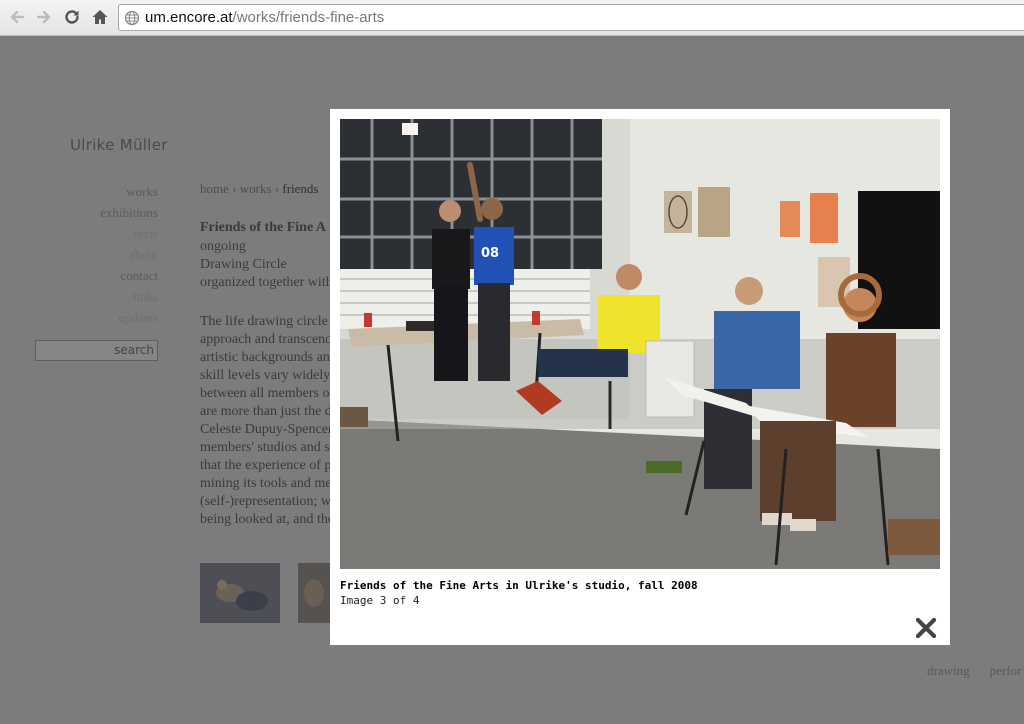  What do you see at coordinates (132, 18) in the screenshot?
I see `globe-icon` at bounding box center [132, 18].